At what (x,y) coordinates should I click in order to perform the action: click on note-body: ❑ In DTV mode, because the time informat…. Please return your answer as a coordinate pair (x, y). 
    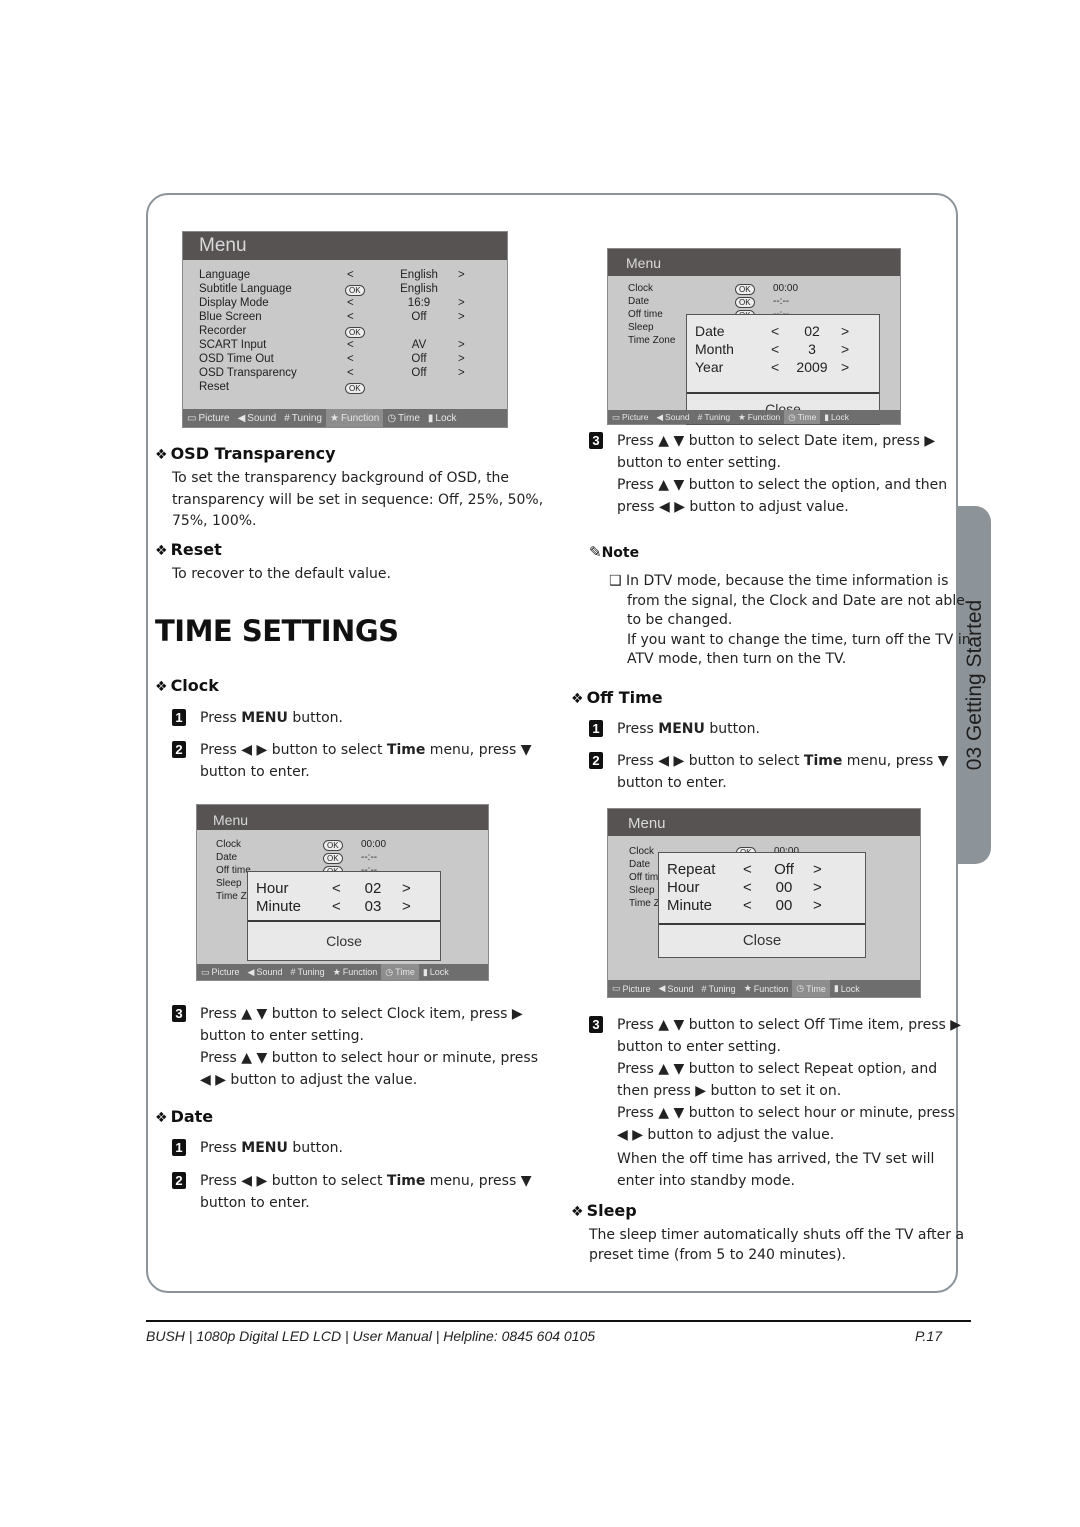
    Looking at the image, I should click on (790, 620).